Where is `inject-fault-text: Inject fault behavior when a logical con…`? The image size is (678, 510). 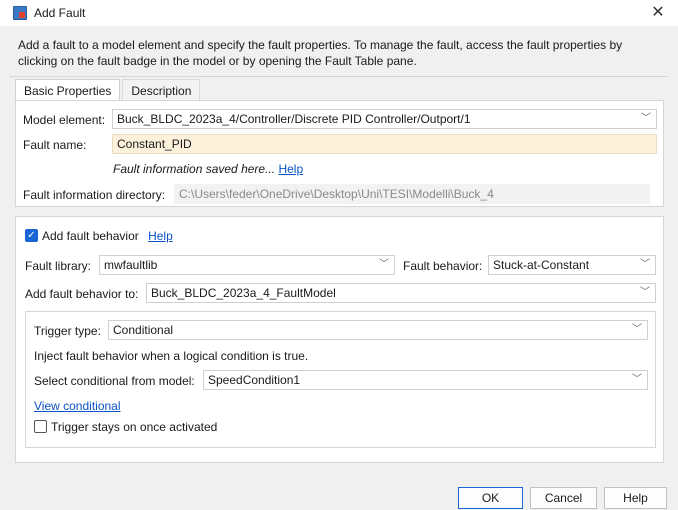 inject-fault-text: Inject fault behavior when a logical con… is located at coordinates (171, 356).